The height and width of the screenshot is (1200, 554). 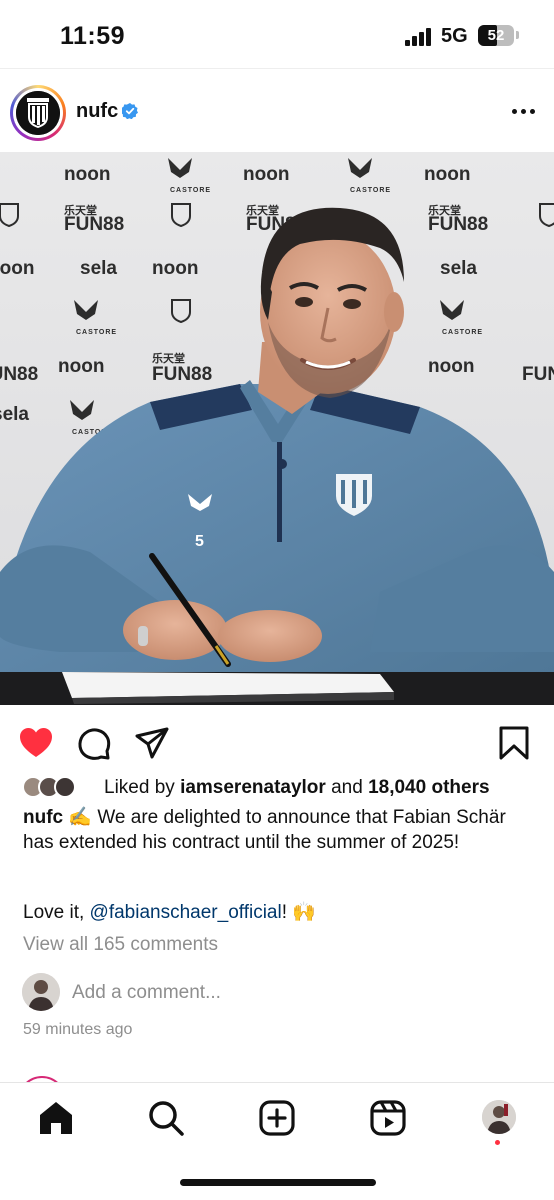 I want to click on battery-icon: 52, so click(x=496, y=35).